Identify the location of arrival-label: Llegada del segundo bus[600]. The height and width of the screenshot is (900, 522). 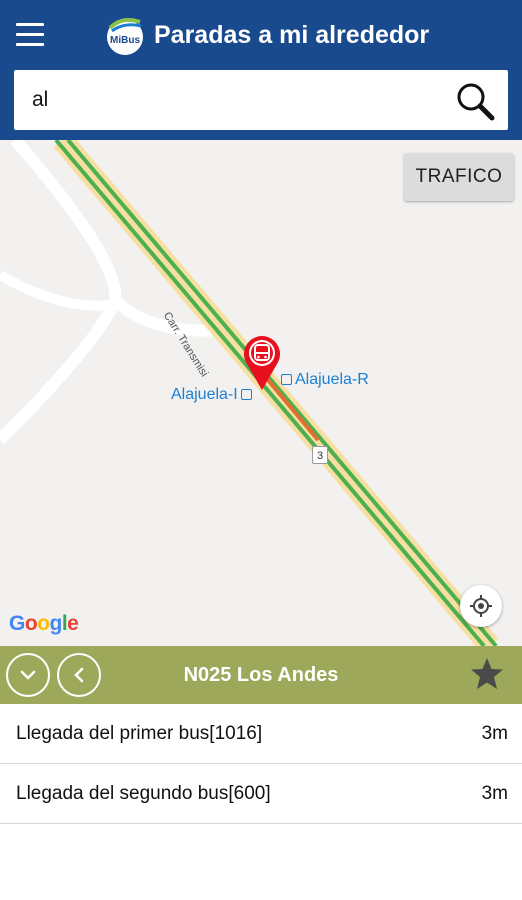
(143, 793).